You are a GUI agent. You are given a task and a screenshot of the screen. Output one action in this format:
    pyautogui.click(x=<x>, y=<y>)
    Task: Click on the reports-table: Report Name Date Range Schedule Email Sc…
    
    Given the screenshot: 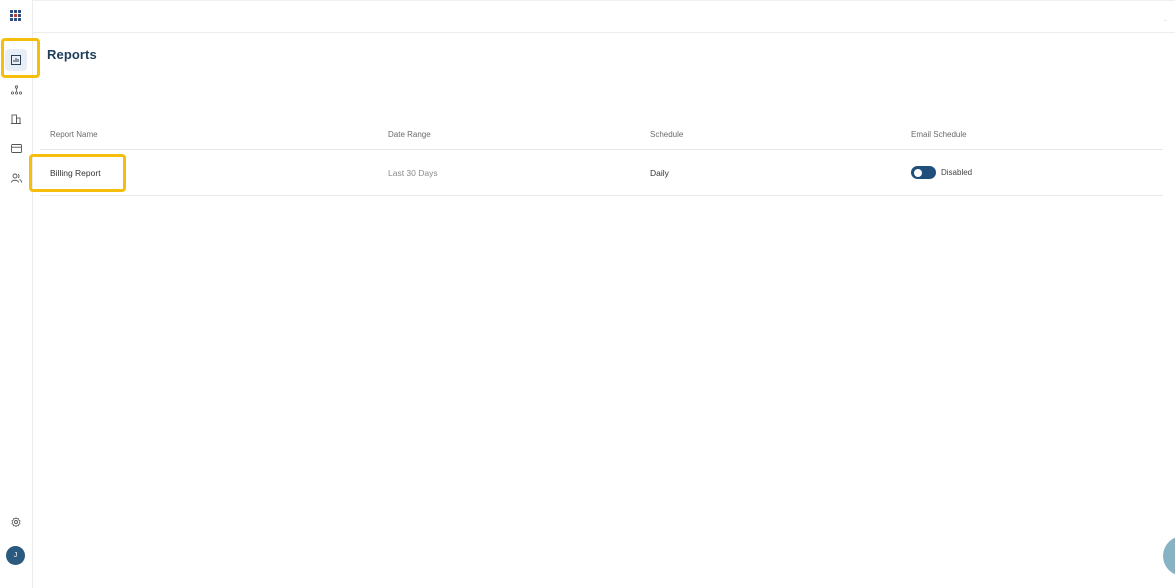 What is the action you would take?
    pyautogui.click(x=601, y=158)
    